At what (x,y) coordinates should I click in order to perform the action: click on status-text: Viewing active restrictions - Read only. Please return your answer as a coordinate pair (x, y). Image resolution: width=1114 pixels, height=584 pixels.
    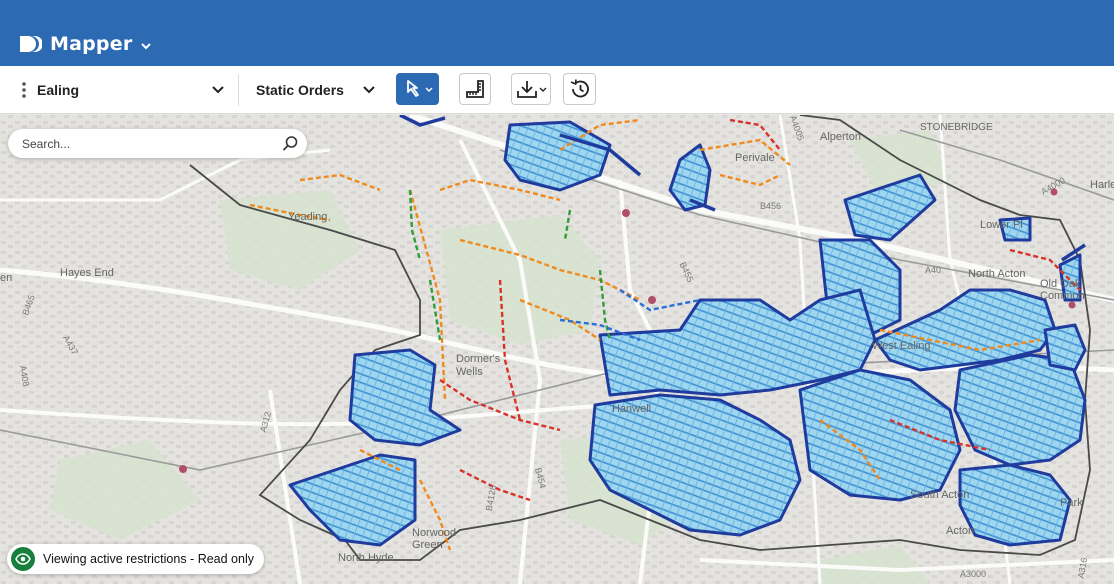
    Looking at the image, I should click on (148, 559).